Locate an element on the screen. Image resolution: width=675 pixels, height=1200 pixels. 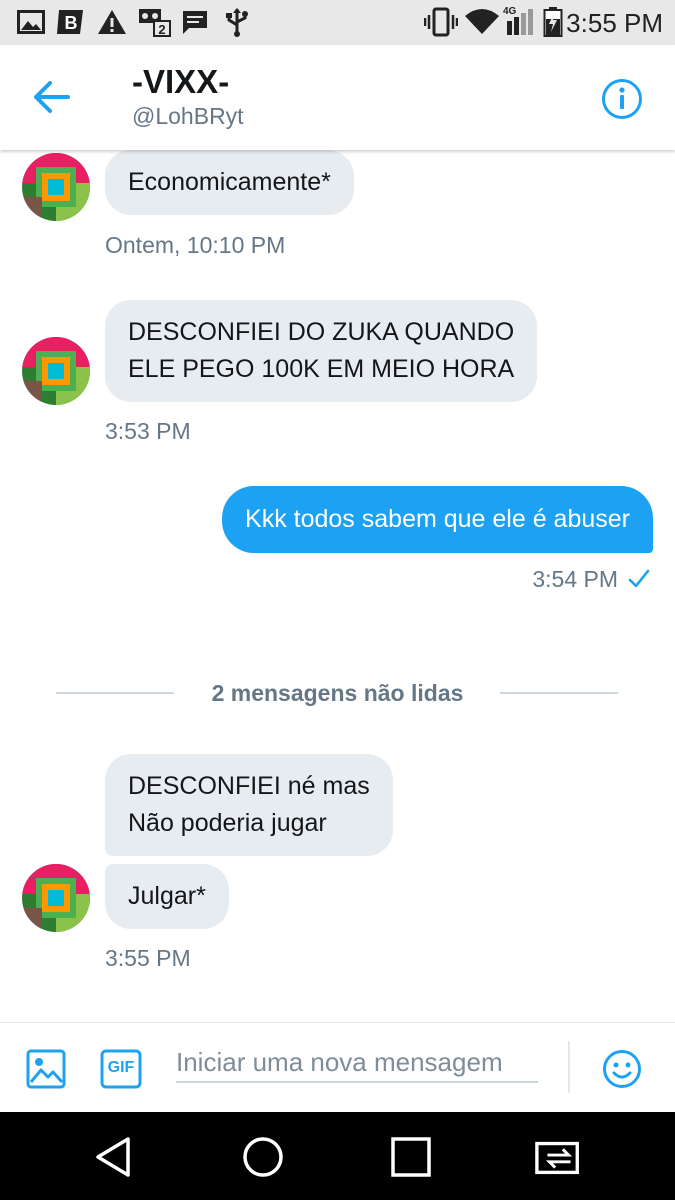
warning-icon is located at coordinates (112, 22).